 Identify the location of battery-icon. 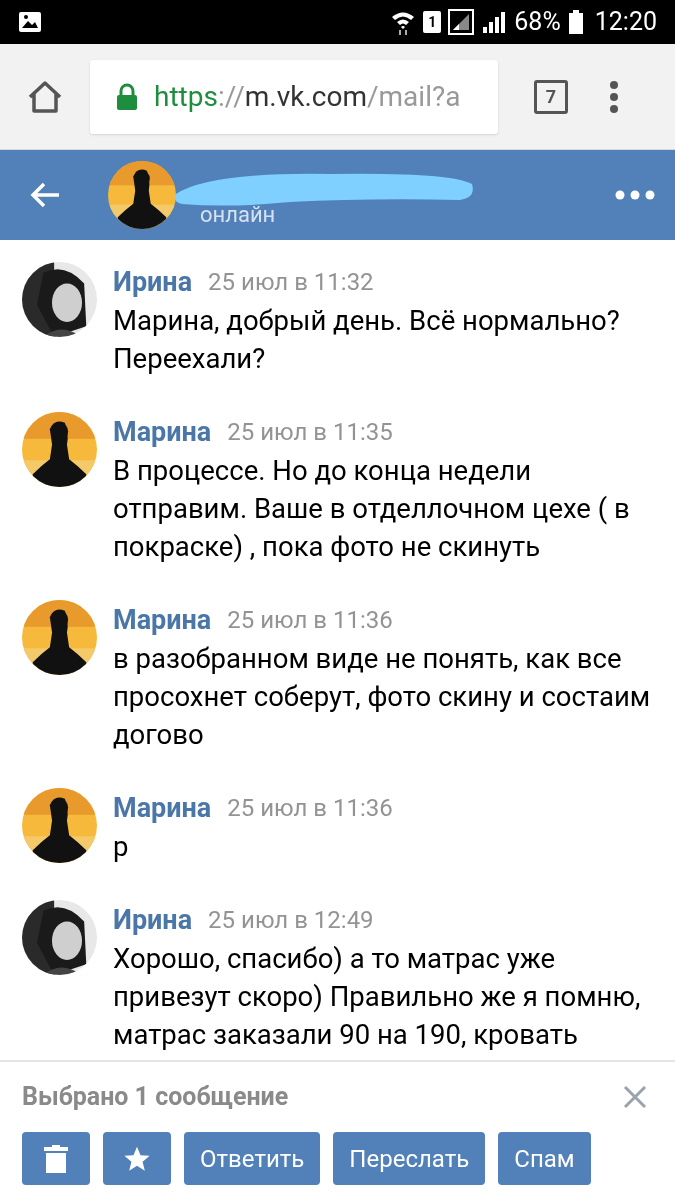
(575, 22).